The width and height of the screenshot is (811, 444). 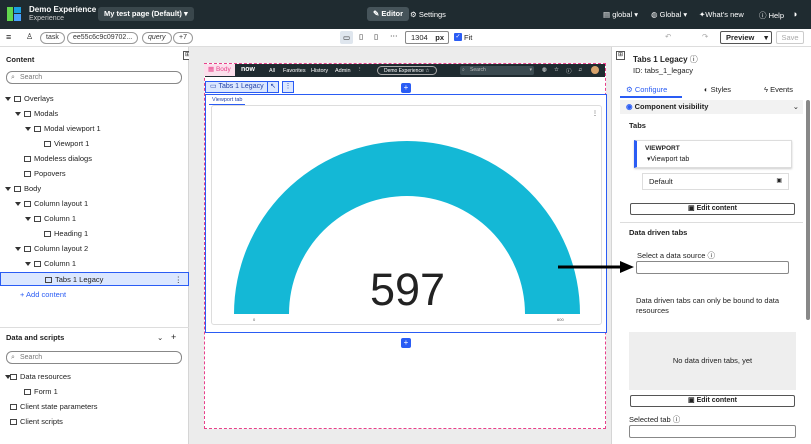 I want to click on default-item: Default ▣, so click(x=715, y=181).